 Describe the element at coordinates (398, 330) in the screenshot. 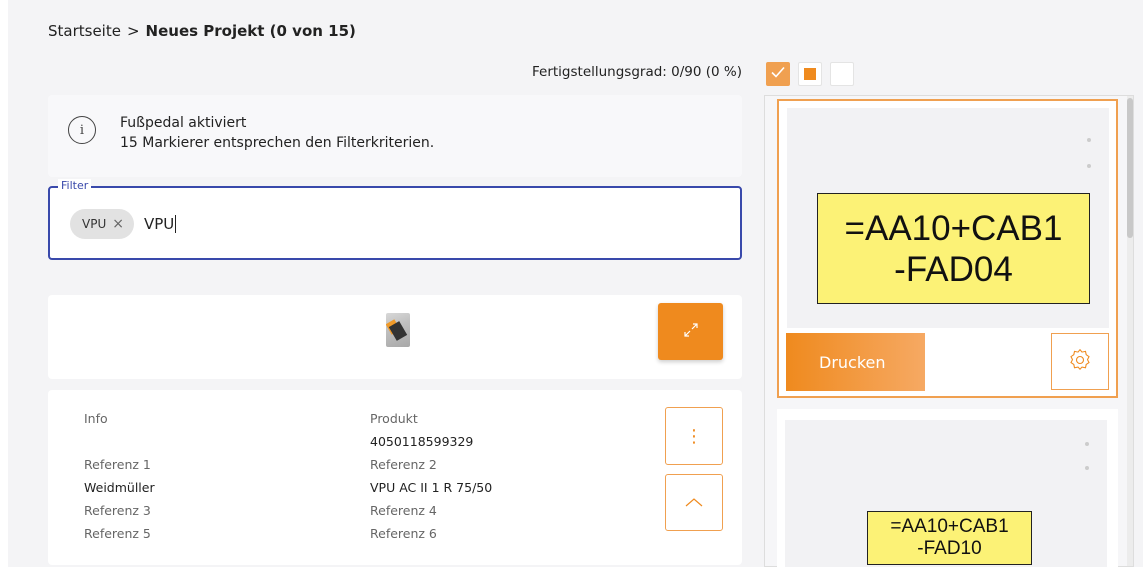

I see `product-image` at that location.